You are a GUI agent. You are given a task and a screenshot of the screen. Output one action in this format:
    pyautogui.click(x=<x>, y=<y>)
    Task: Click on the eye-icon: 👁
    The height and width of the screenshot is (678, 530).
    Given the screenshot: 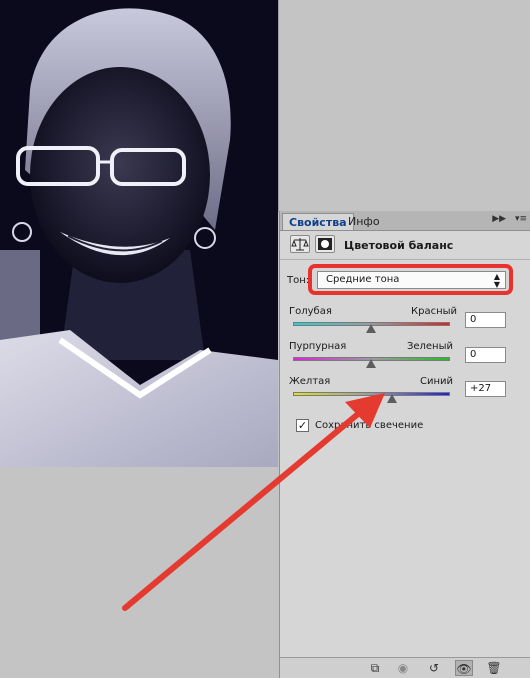 What is the action you would take?
    pyautogui.click(x=464, y=668)
    